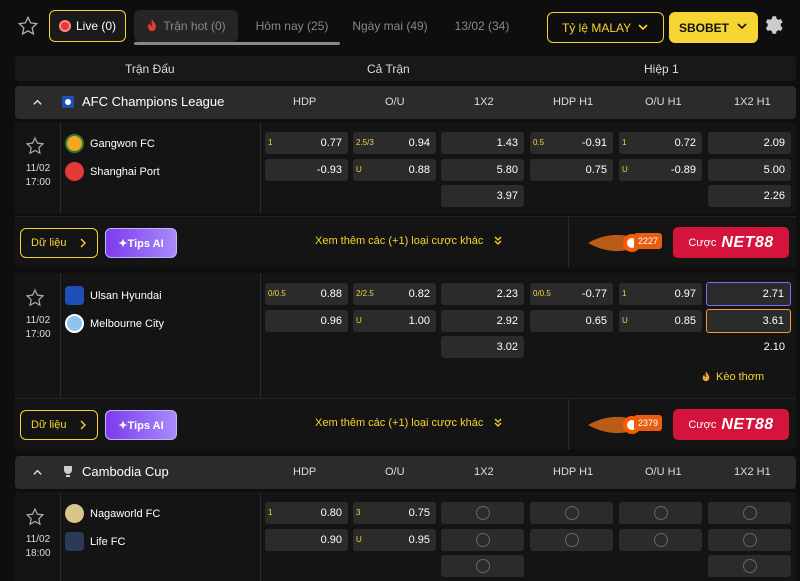 Image resolution: width=800 pixels, height=581 pixels. I want to click on odds-value: 2.71, so click(773, 294).